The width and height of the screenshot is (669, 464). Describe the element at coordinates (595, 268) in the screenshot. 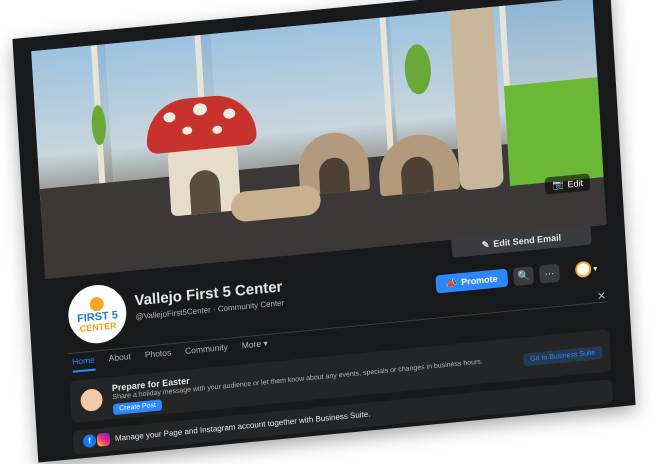

I see `chevron-down-icon: ▾` at that location.